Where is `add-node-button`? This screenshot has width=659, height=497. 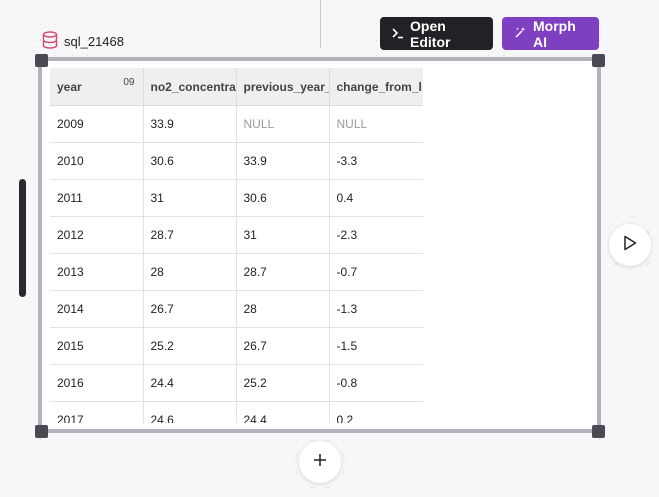 add-node-button is located at coordinates (320, 462).